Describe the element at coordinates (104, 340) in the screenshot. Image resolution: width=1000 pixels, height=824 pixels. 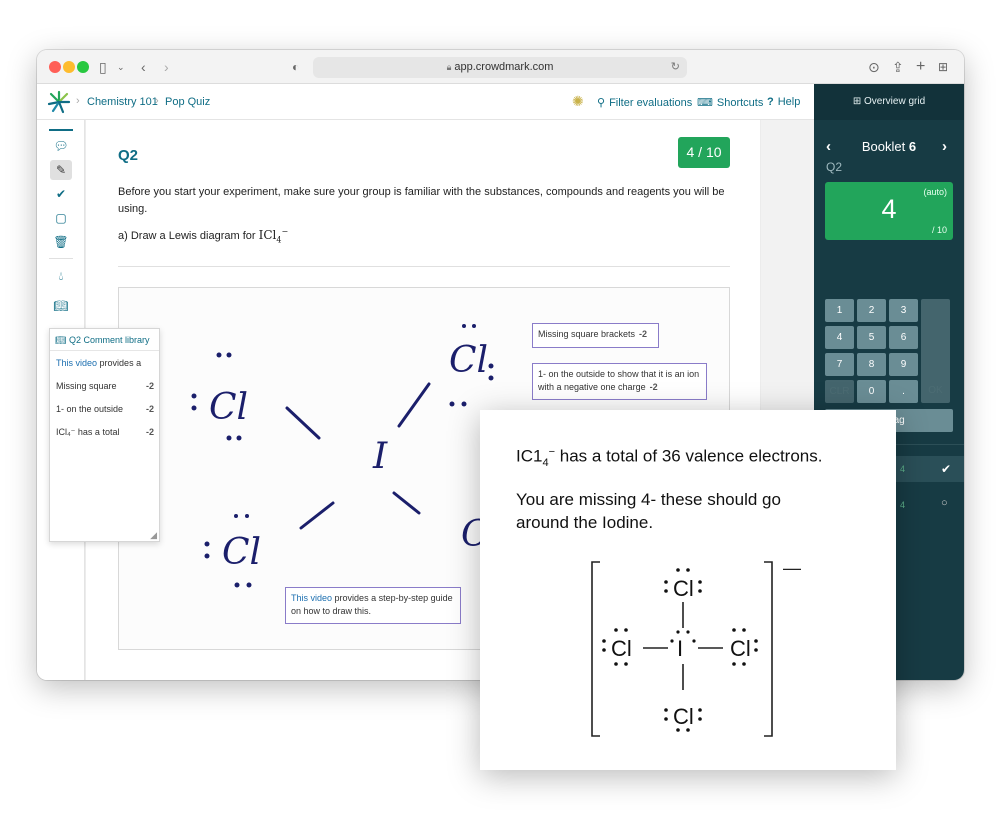
I see `comment-library-header: 📖︎ Q2 Comment library` at that location.